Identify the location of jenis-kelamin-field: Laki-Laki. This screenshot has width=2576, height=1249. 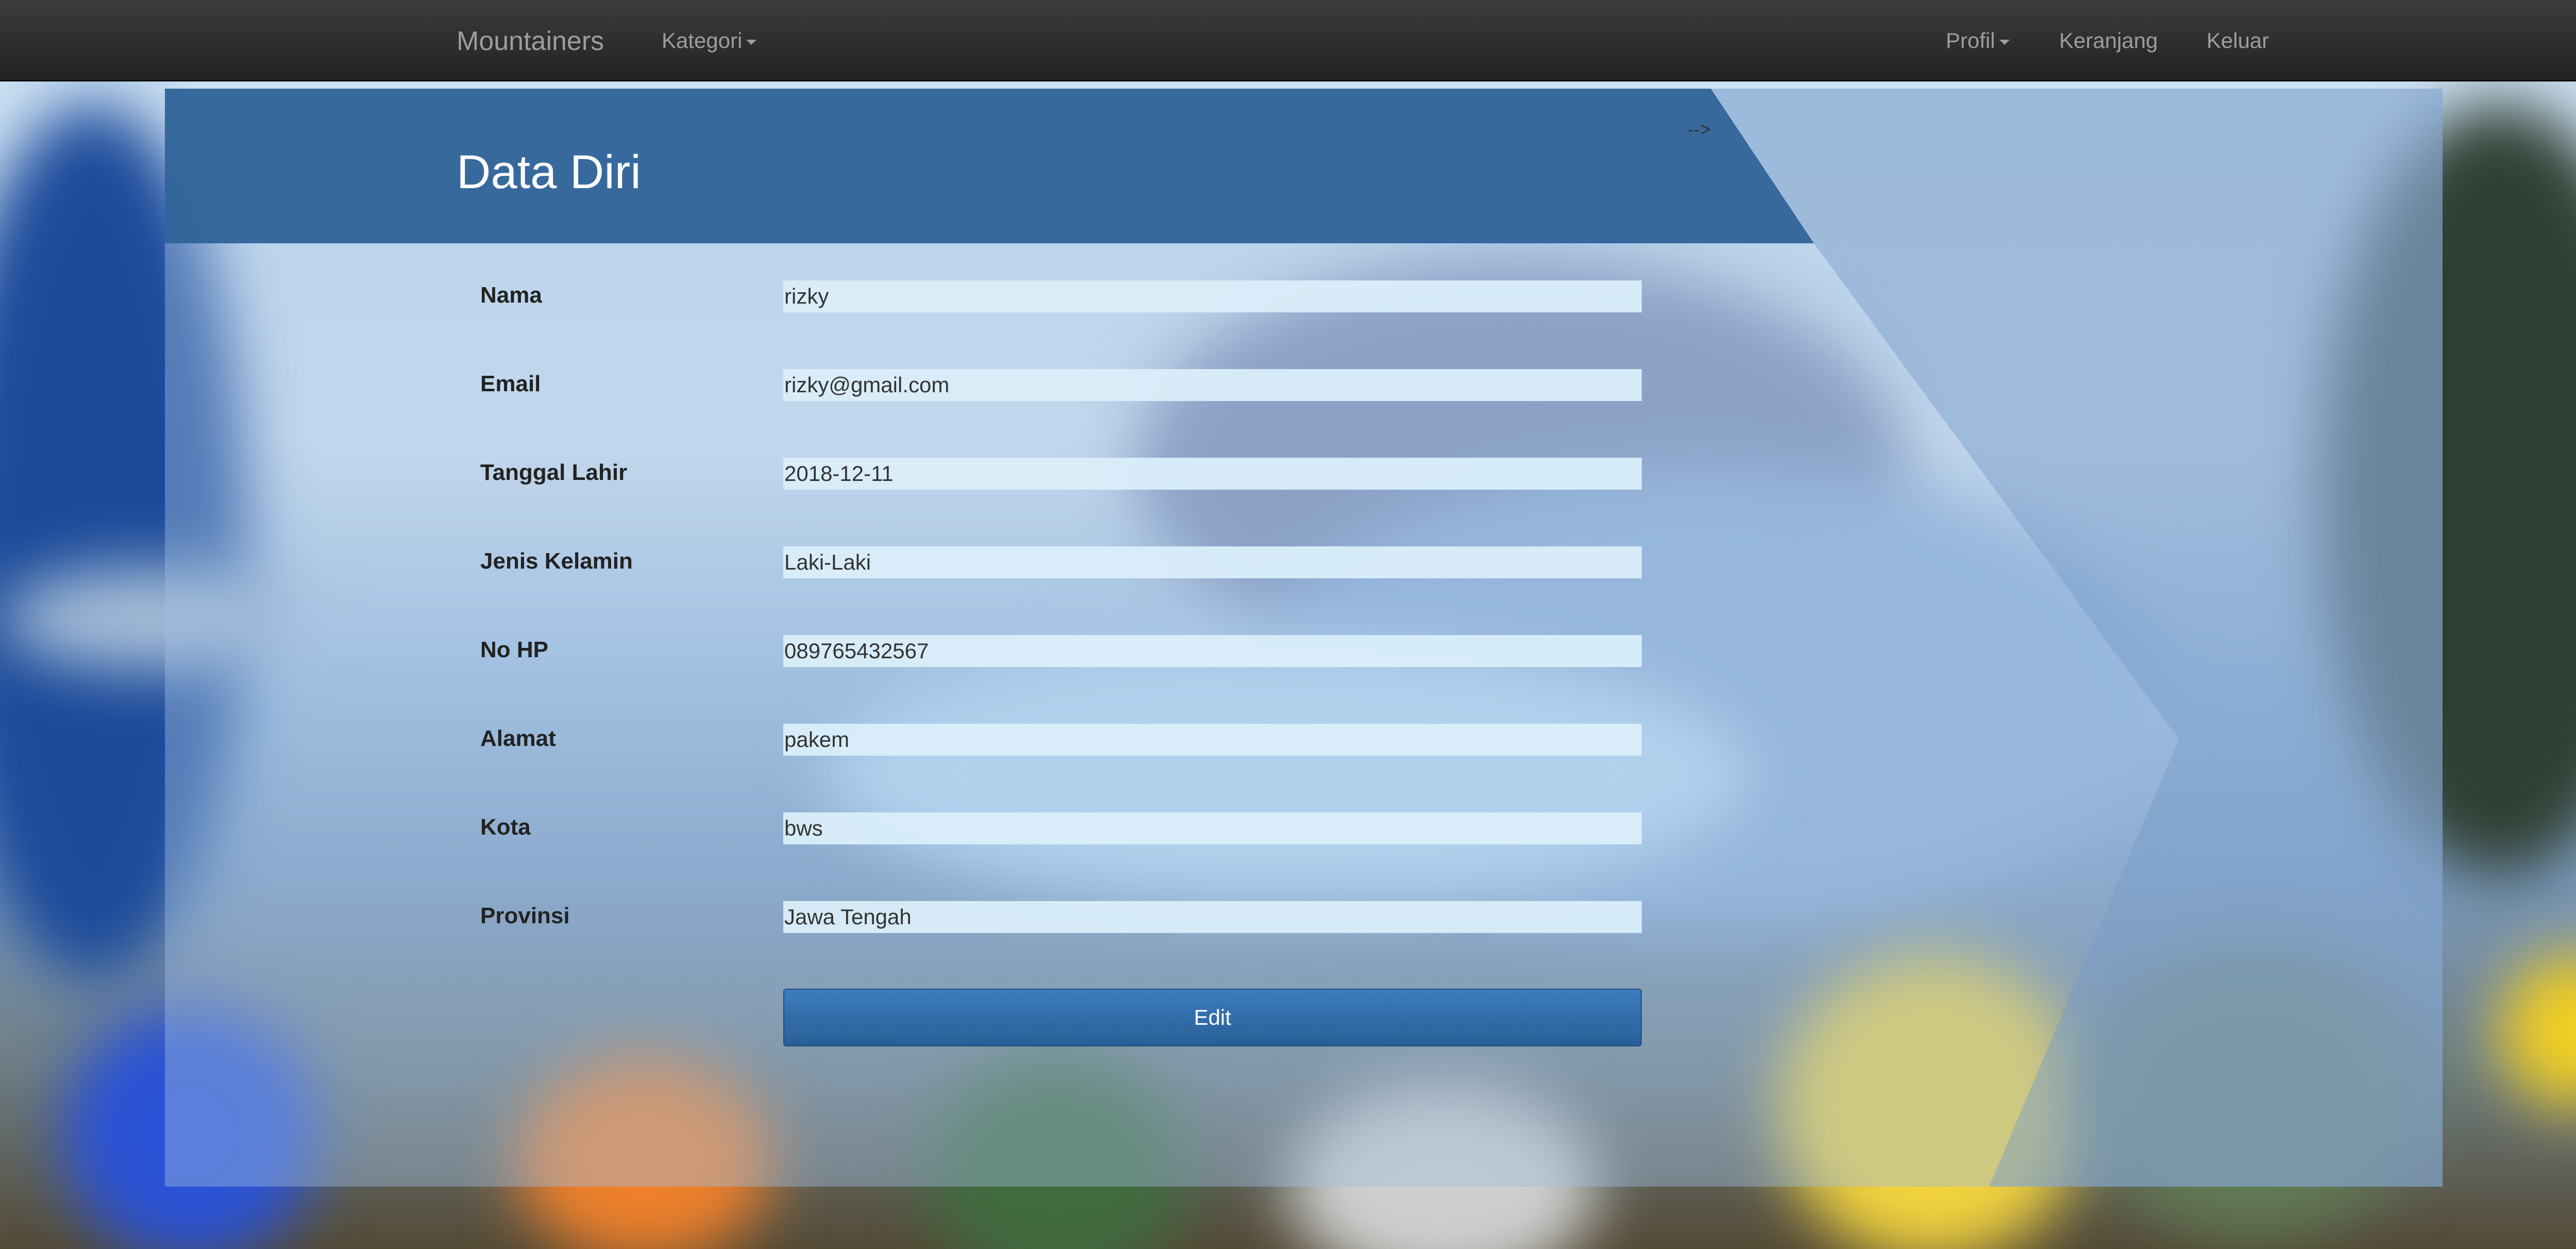
(1212, 562).